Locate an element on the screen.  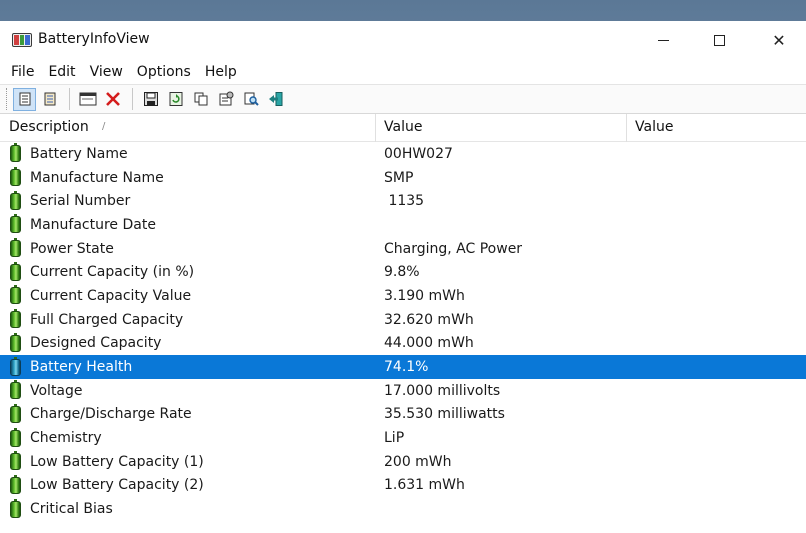
value-cell: LiP is located at coordinates (394, 438).